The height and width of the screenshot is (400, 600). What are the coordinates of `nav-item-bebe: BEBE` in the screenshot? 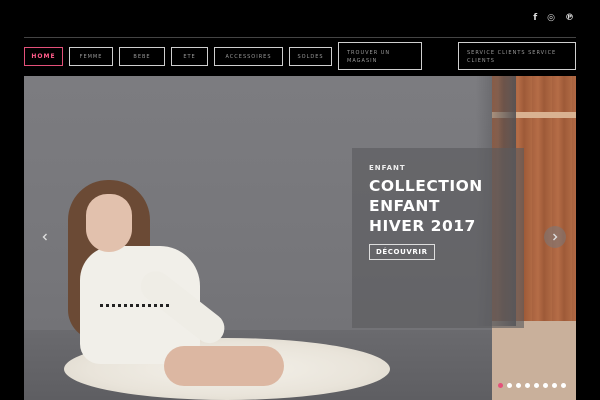 It's located at (142, 56).